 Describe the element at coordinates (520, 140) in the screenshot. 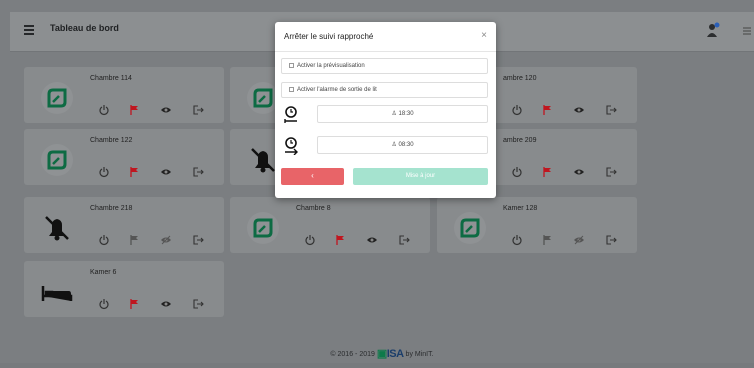

I see `room-name: ambre 209` at that location.